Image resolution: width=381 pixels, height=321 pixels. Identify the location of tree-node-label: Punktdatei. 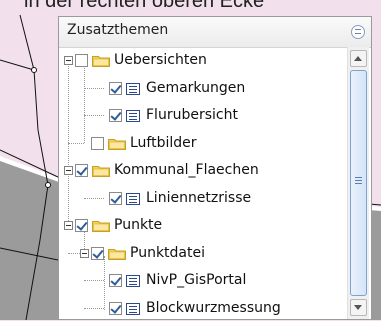
(167, 252).